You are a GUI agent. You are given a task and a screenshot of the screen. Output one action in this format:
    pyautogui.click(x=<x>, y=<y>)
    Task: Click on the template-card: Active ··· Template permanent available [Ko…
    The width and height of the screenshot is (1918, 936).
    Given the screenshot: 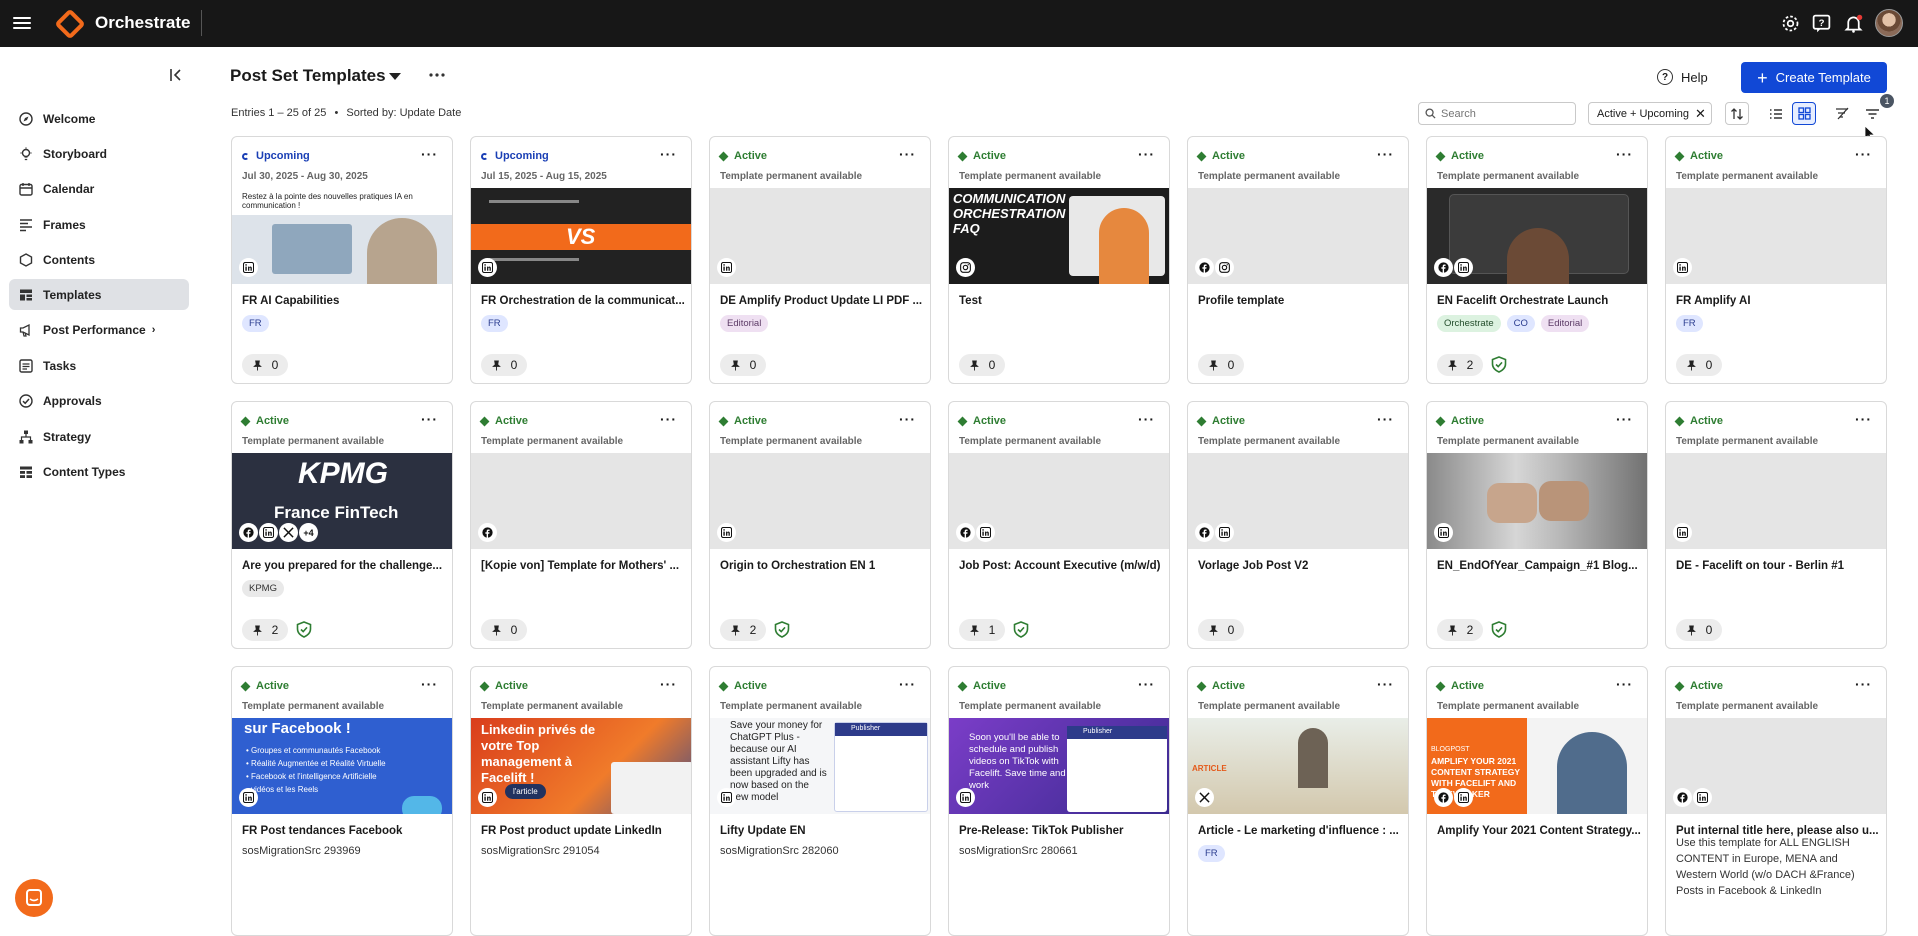 What is the action you would take?
    pyautogui.click(x=581, y=525)
    